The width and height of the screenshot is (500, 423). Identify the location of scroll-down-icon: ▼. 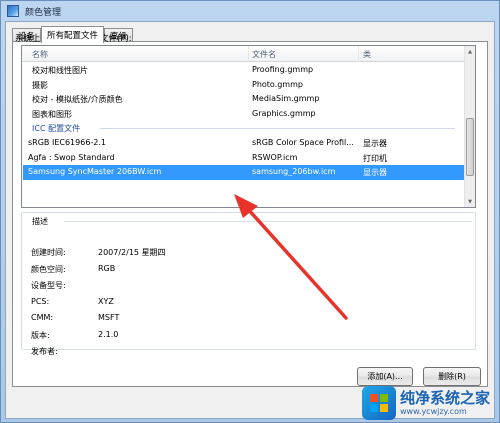
(470, 201).